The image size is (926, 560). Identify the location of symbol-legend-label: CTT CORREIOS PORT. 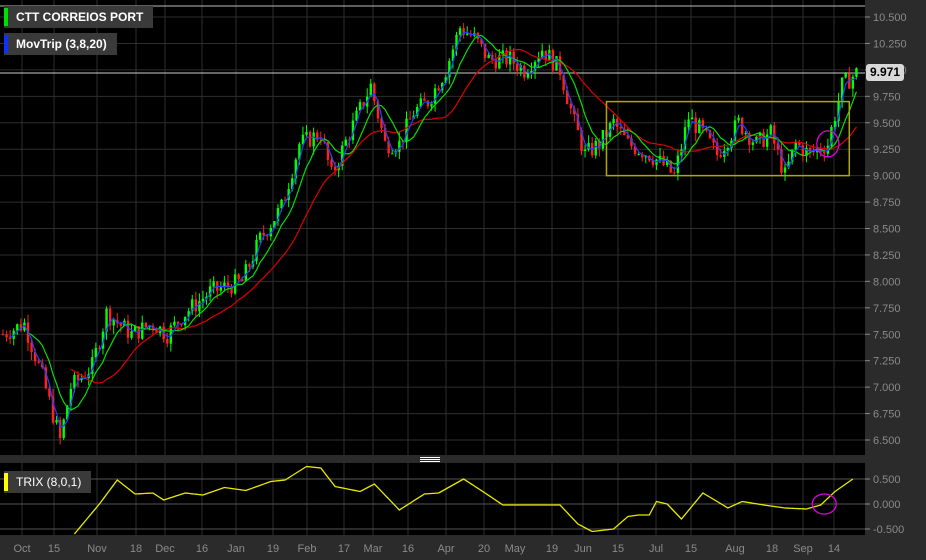
(80, 17).